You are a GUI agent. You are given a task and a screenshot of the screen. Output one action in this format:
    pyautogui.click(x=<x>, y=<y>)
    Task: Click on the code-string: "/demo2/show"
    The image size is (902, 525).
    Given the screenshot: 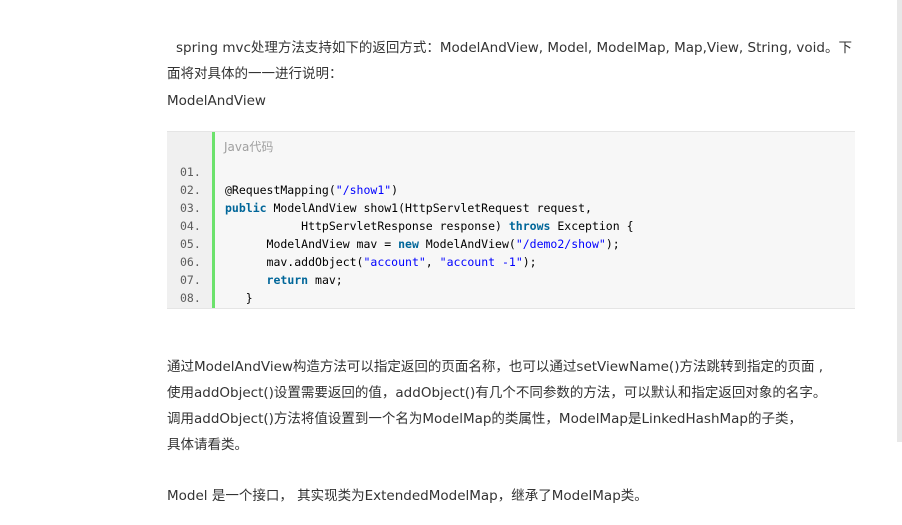 What is the action you would take?
    pyautogui.click(x=560, y=244)
    